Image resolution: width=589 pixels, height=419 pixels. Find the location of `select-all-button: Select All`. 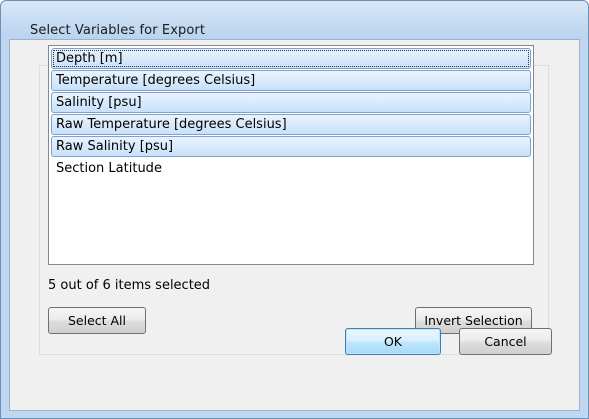

select-all-button: Select All is located at coordinates (97, 320).